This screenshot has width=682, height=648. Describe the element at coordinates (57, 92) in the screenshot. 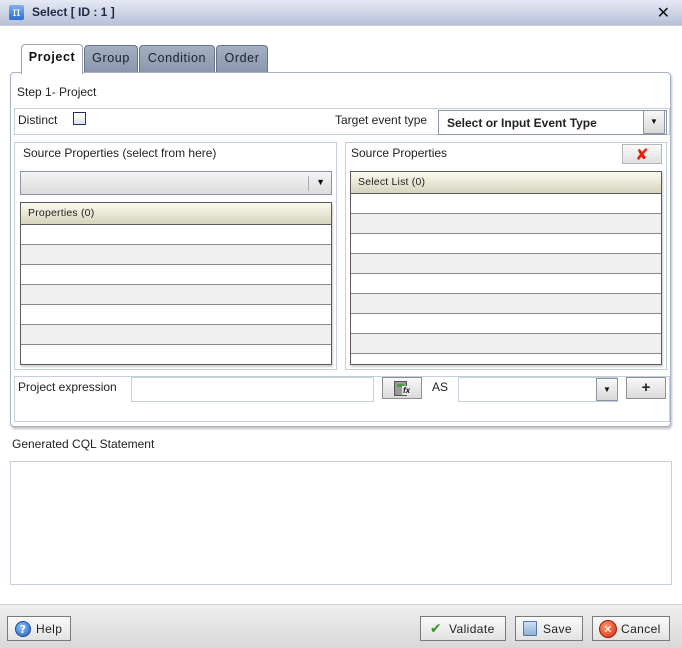

I see `step-title: Step 1- Project` at that location.